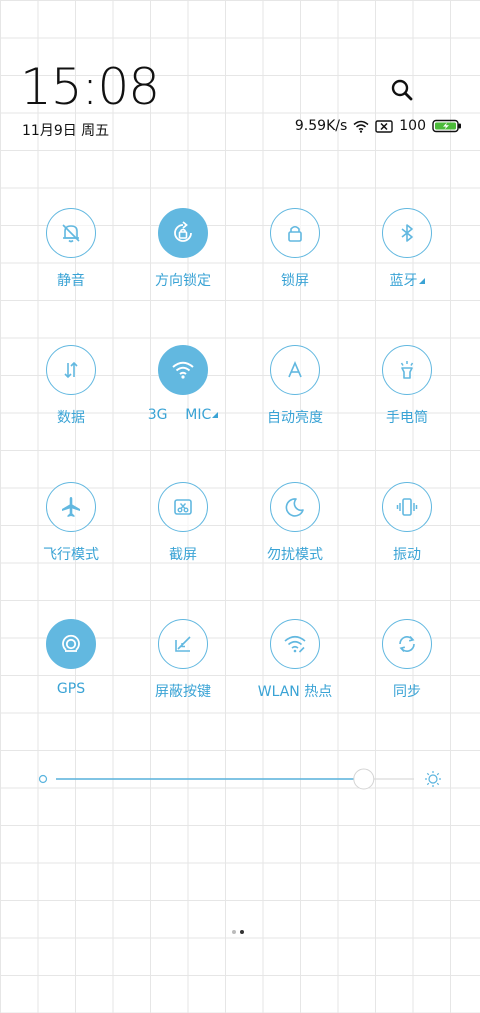 This screenshot has height=1013, width=480. What do you see at coordinates (71, 233) in the screenshot?
I see `bell-off-icon` at bounding box center [71, 233].